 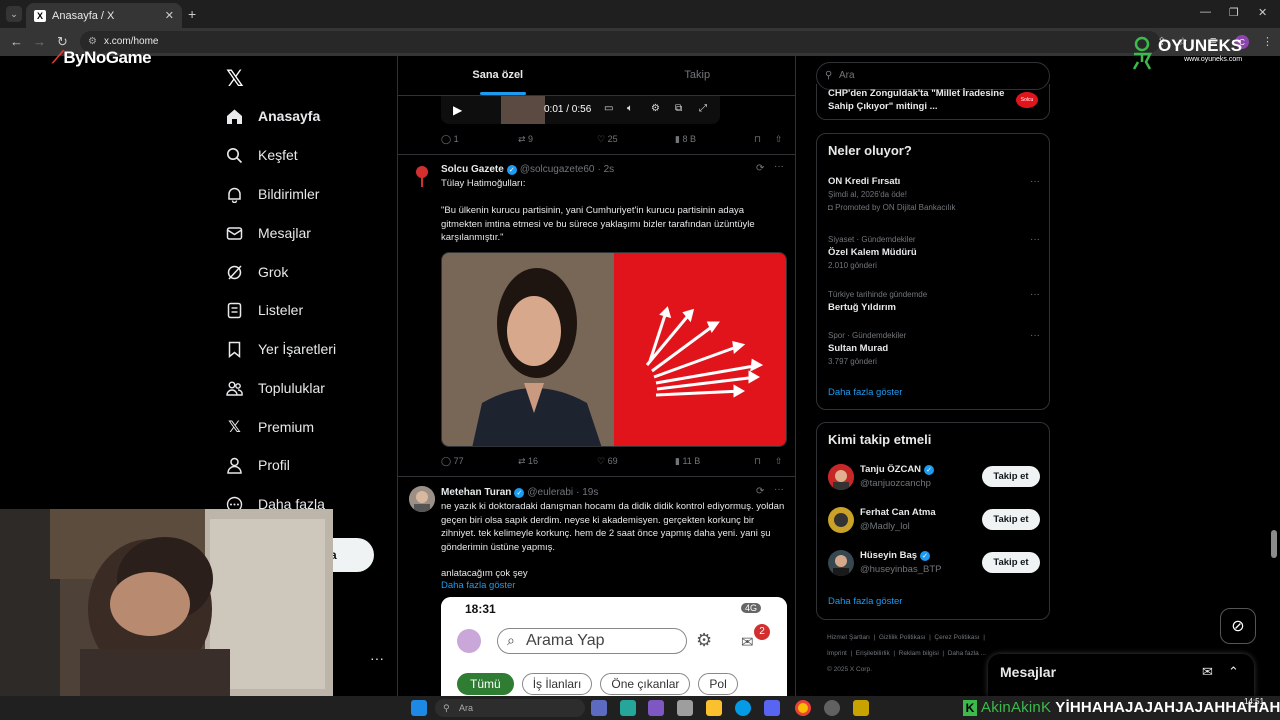 What do you see at coordinates (687, 461) in the screenshot?
I see `views-button: ▮ 11 B` at bounding box center [687, 461].